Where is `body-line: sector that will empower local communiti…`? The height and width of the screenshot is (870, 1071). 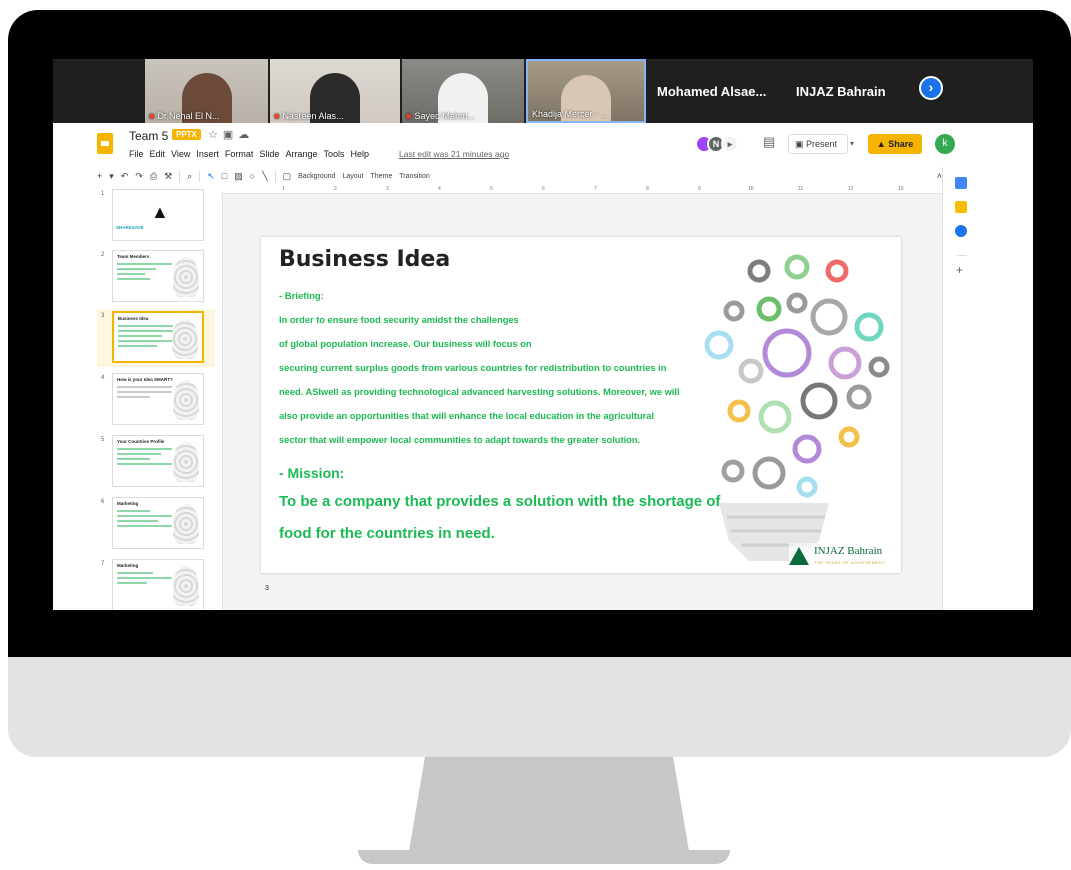 body-line: sector that will empower local communiti… is located at coordinates (460, 440).